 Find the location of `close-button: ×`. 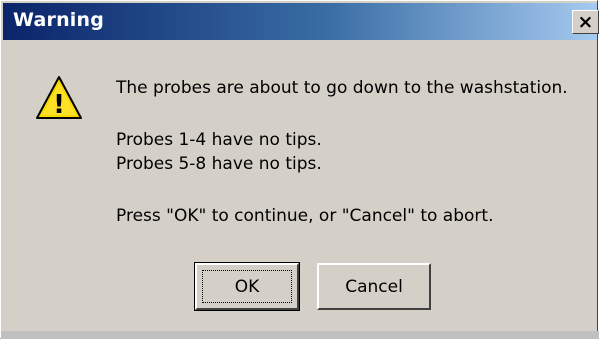

close-button: × is located at coordinates (585, 22).